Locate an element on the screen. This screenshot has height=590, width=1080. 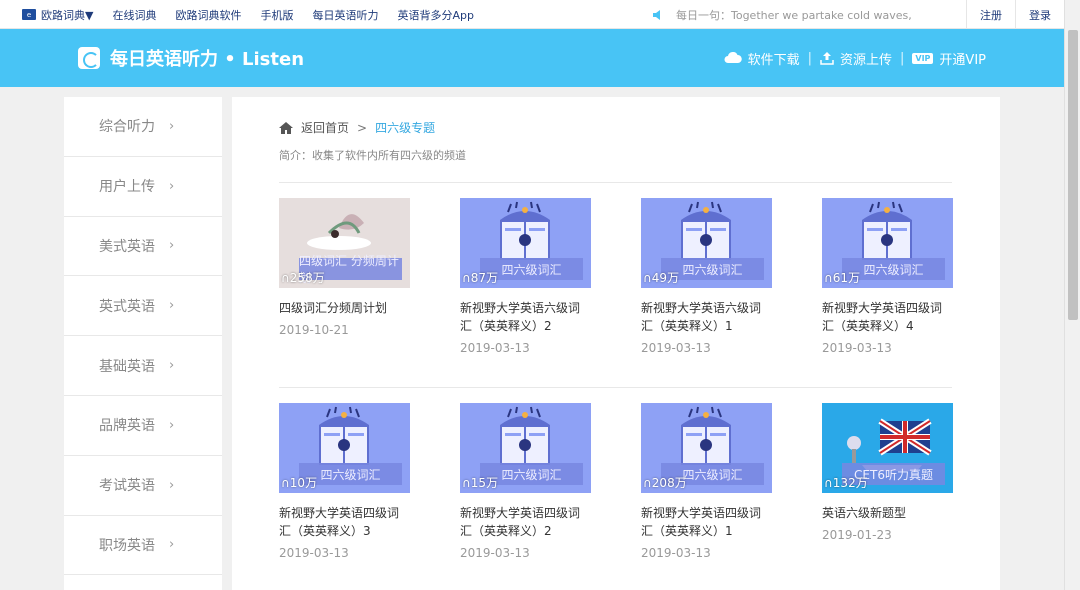
top-bar-links: e 欧路词典▼ 在线词典 欧路词典软件 手机版 每日英语听力 英语背多分App is located at coordinates (257, 14).